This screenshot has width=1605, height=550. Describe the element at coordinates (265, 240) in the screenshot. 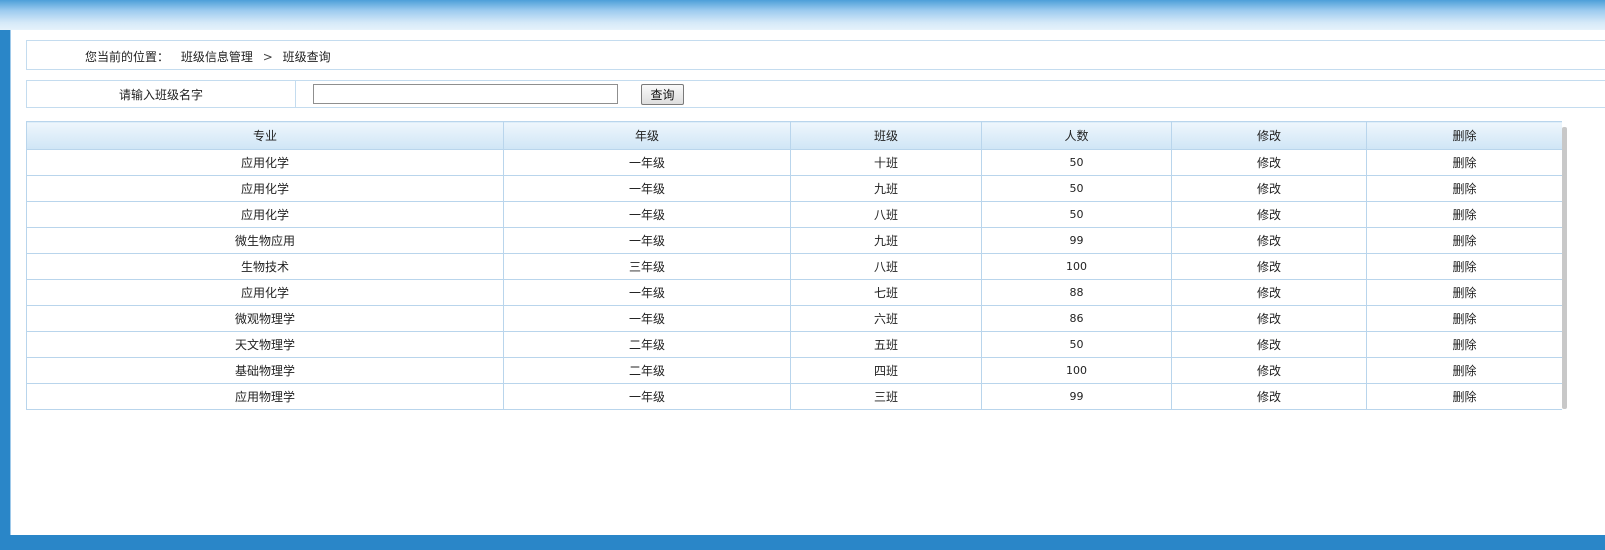

I see `cell-major: 微生物应用` at that location.